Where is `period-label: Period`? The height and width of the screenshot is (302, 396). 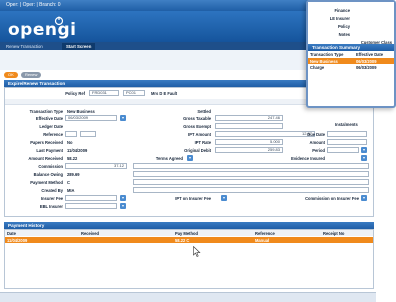
period-label: Period is located at coordinates (318, 150).